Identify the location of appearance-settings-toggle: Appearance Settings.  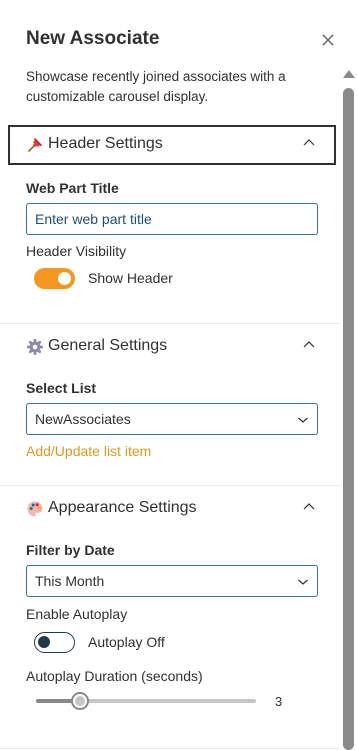
(172, 509).